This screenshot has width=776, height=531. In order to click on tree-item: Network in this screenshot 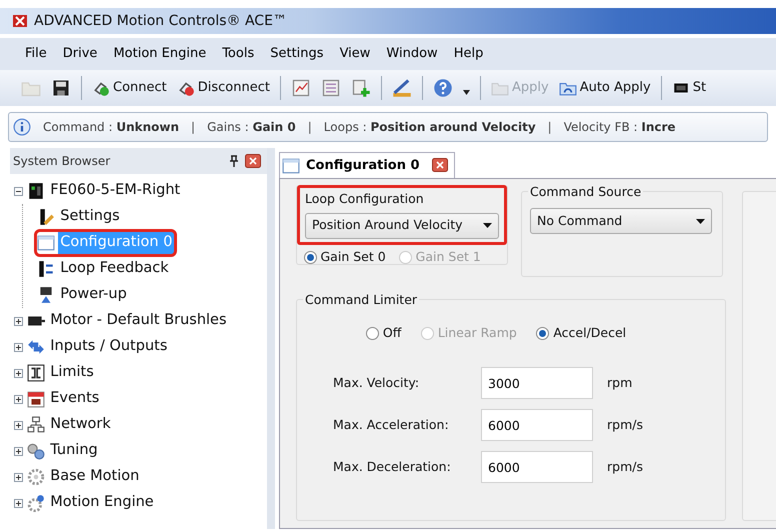, I will do `click(80, 425)`.